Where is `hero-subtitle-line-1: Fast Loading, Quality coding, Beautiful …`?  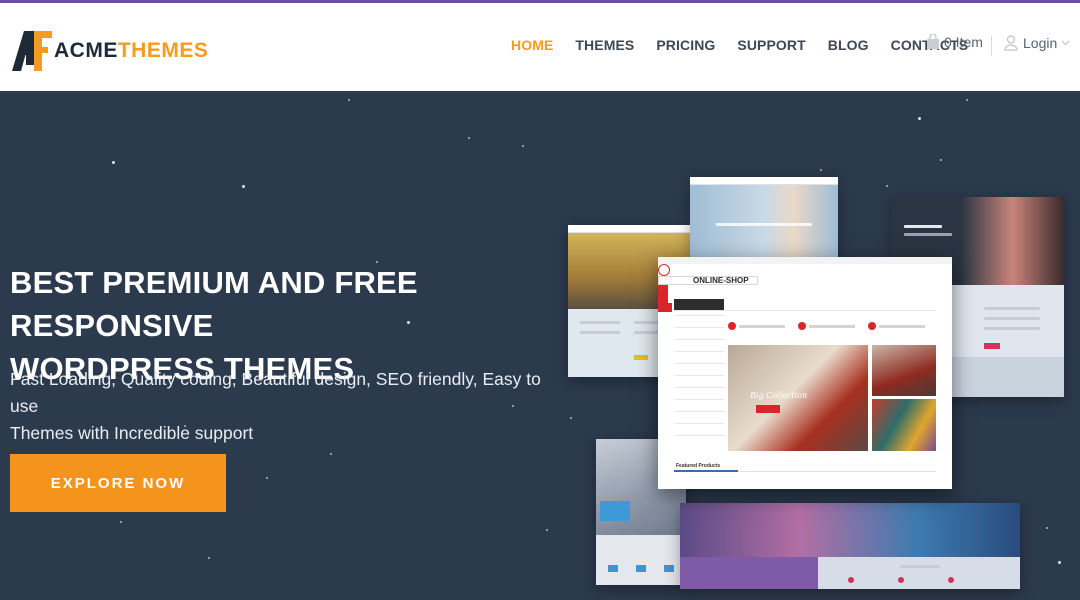 hero-subtitle-line-1: Fast Loading, Quality coding, Beautiful … is located at coordinates (275, 392).